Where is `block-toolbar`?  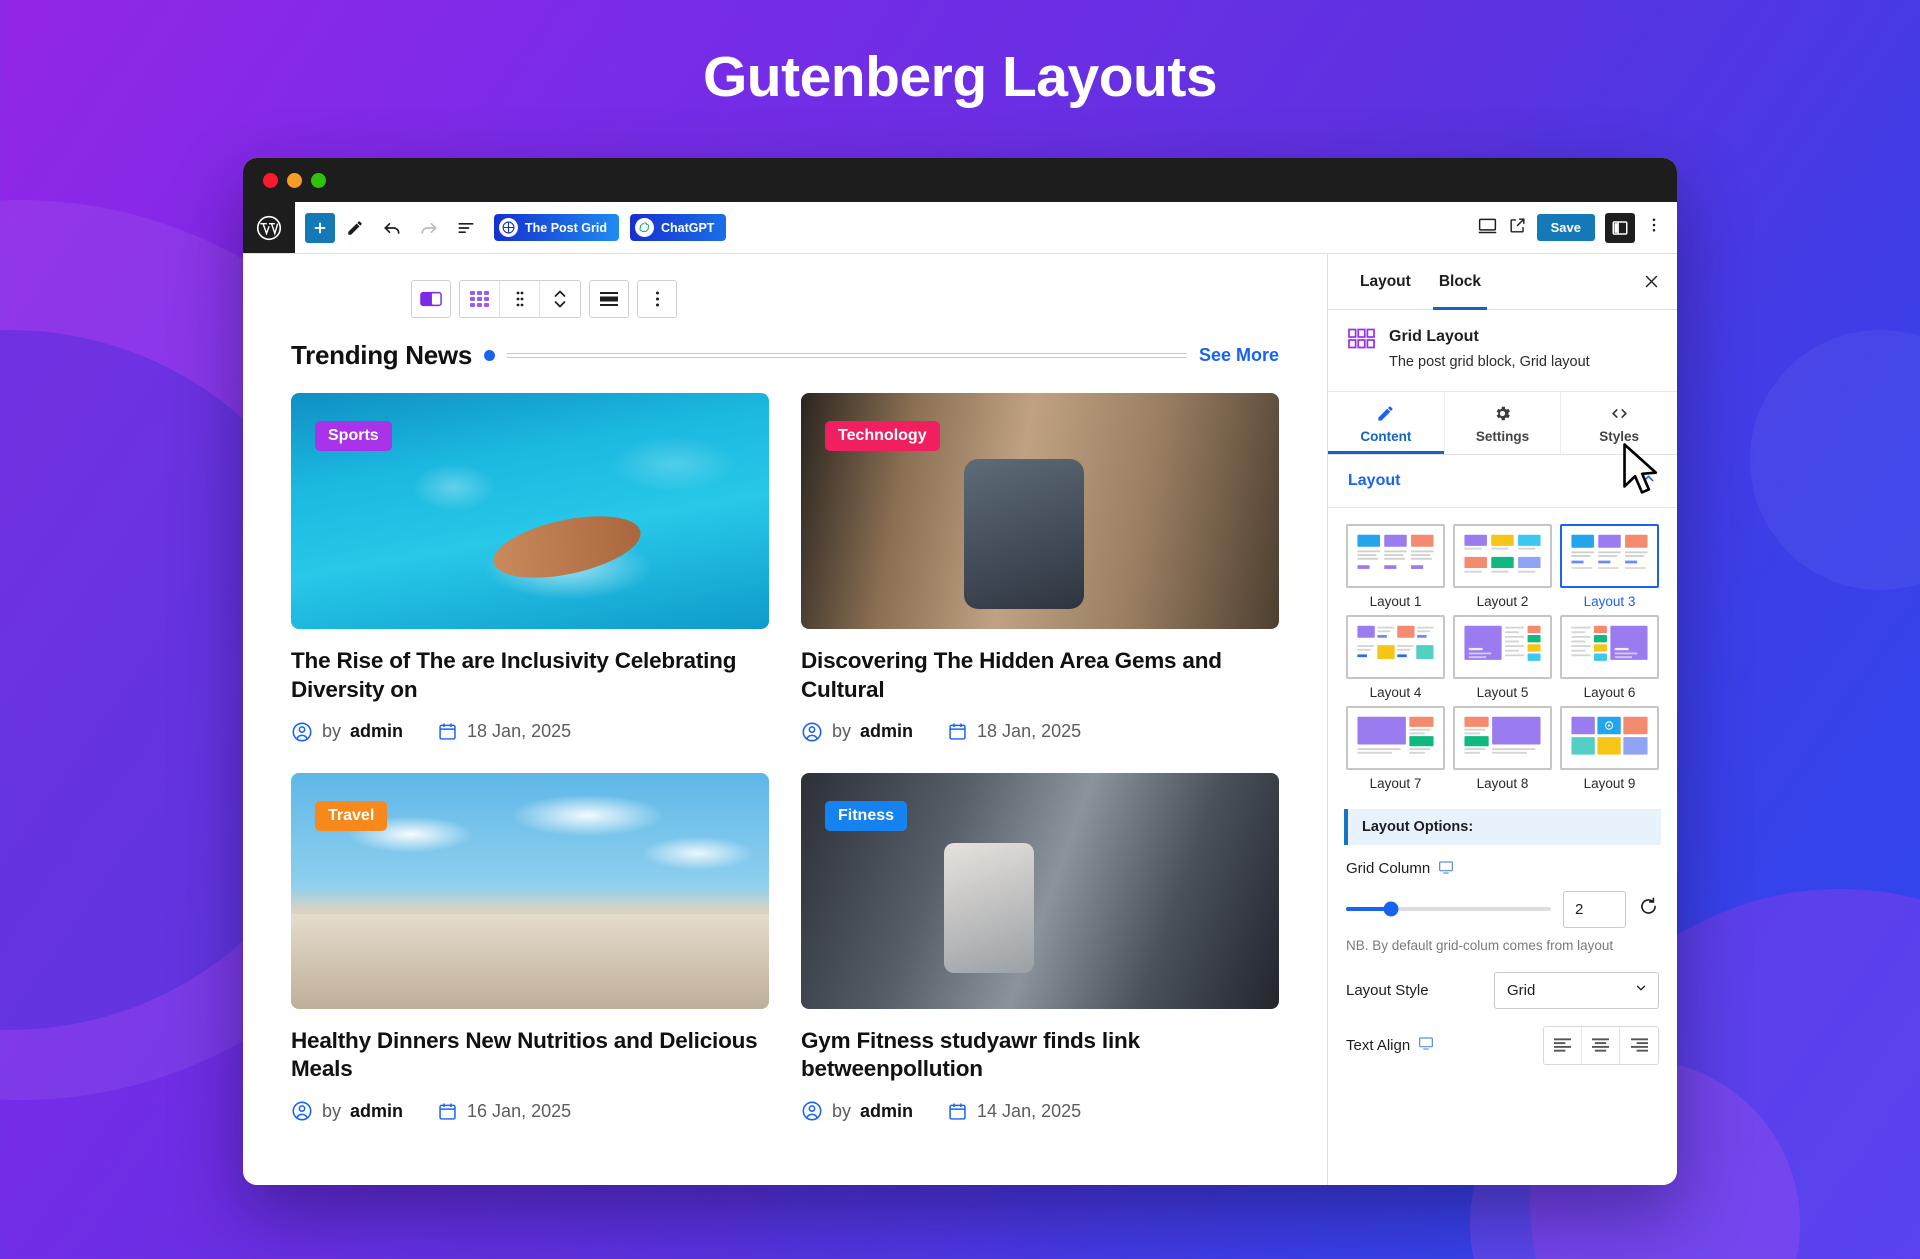 block-toolbar is located at coordinates (845, 299).